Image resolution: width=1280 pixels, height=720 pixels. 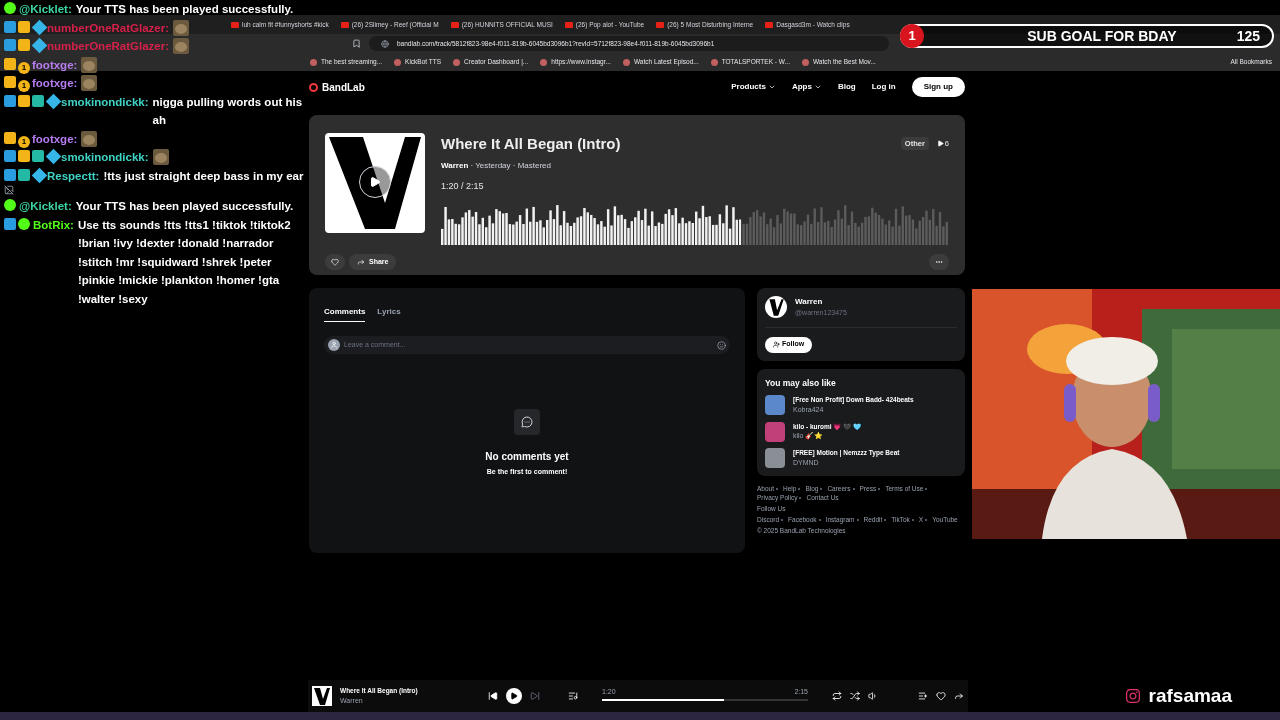 I want to click on more-icon, so click(x=939, y=262).